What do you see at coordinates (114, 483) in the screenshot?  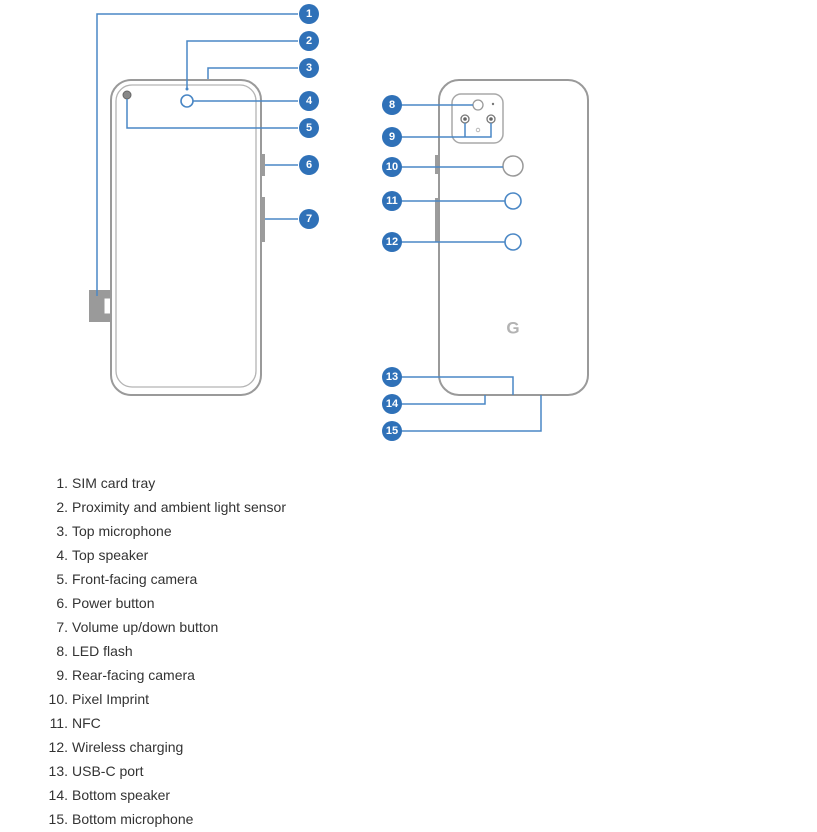 I see `legend-item-label: SIM card tray` at bounding box center [114, 483].